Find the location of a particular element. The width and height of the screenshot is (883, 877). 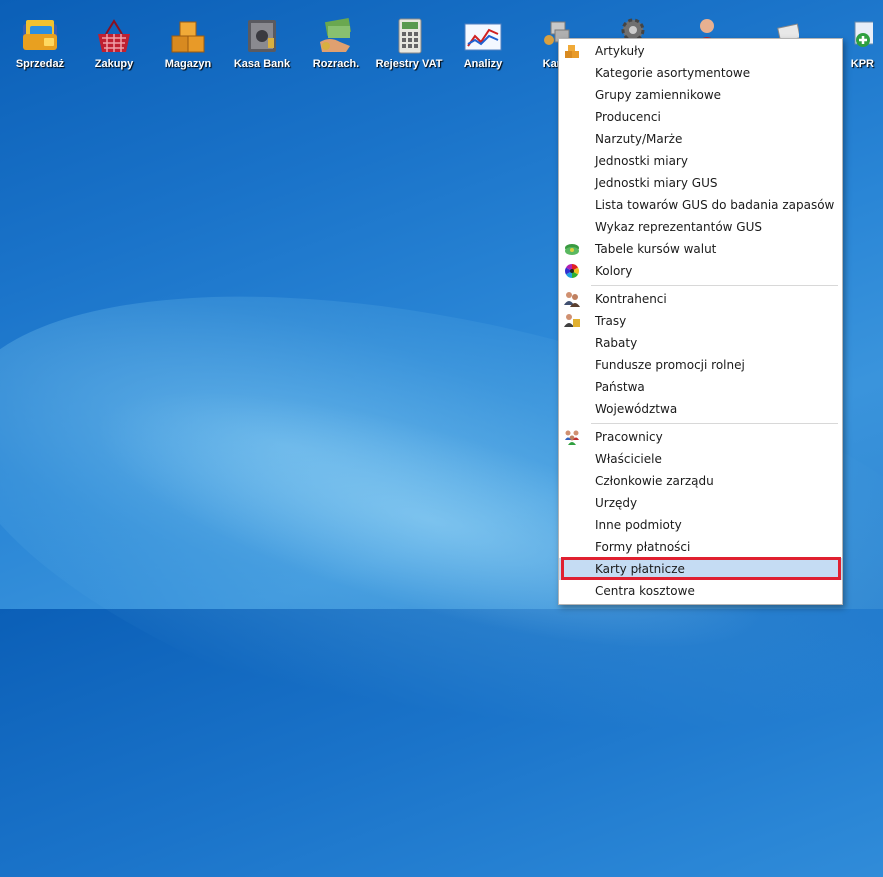

menu-item-label: Producenci is located at coordinates (628, 117).